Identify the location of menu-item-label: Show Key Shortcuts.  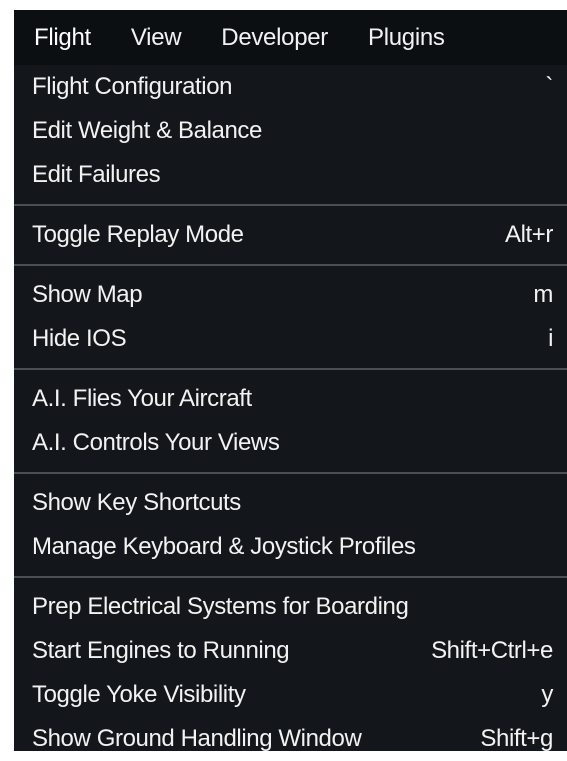
(136, 502).